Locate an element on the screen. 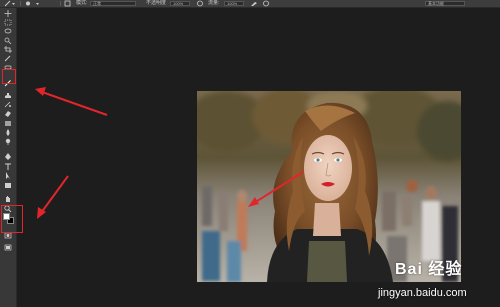 The width and height of the screenshot is (500, 307). baidu-jingyan-watermark: Bai 经验 is located at coordinates (429, 269).